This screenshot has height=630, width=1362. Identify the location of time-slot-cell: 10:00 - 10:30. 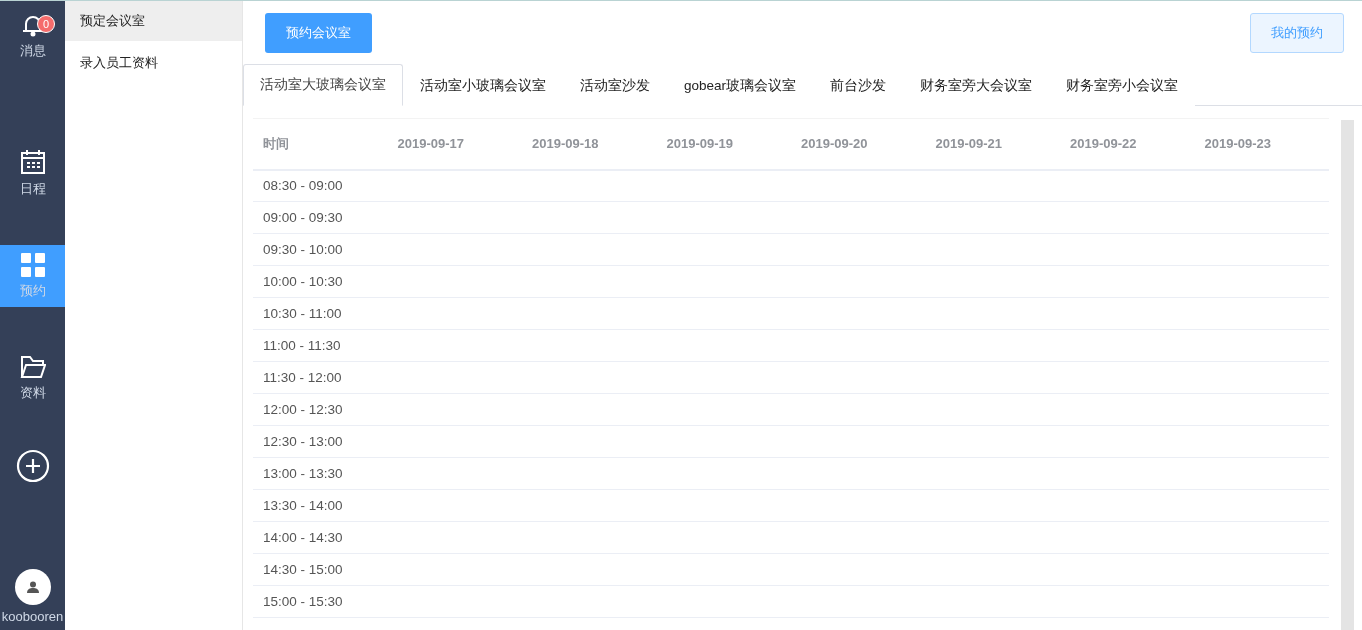
(320, 281).